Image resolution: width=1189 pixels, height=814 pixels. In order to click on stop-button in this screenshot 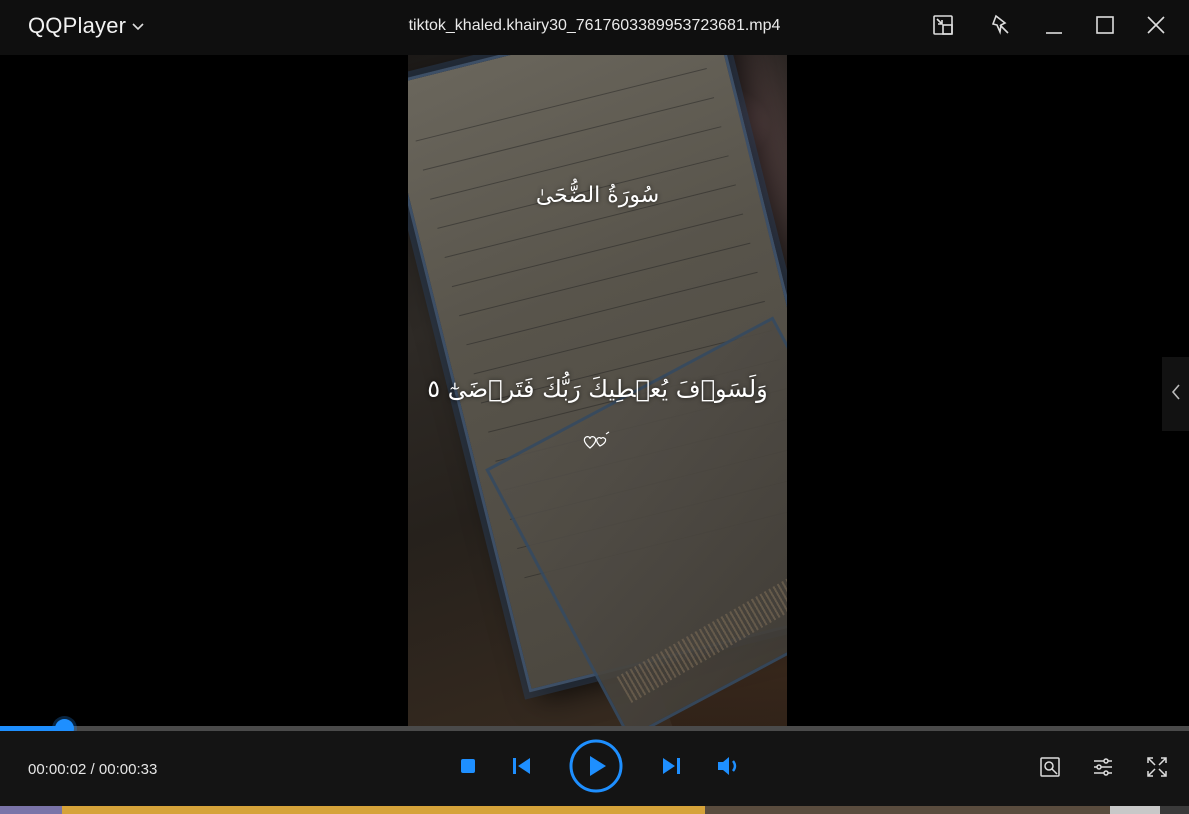, I will do `click(468, 768)`.